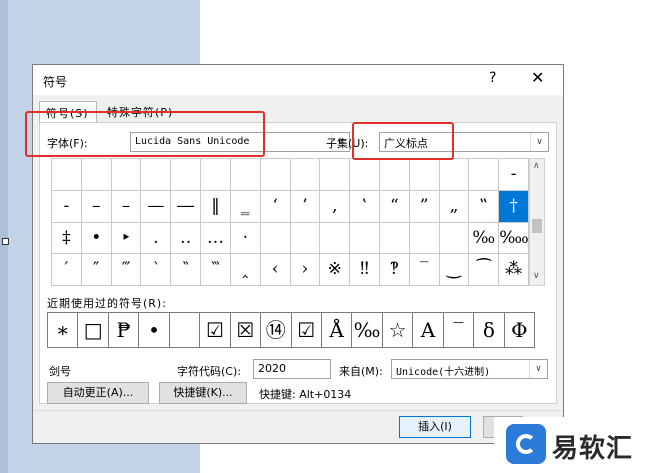 The image size is (672, 473). I want to click on symbol-cell: ․, so click(156, 238).